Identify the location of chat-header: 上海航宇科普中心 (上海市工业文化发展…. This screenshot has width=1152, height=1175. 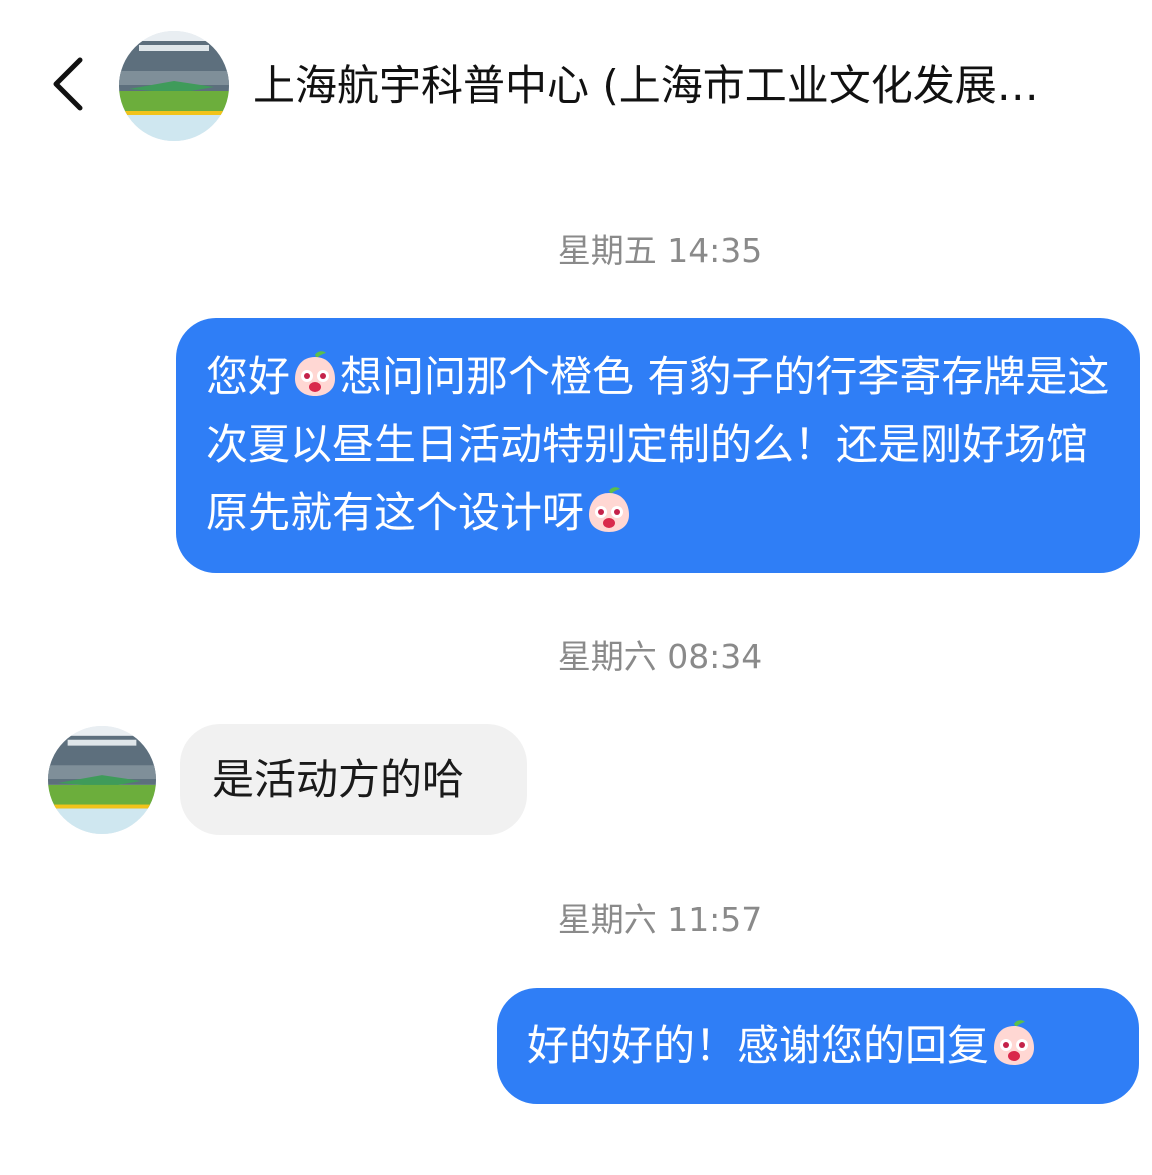
(576, 85).